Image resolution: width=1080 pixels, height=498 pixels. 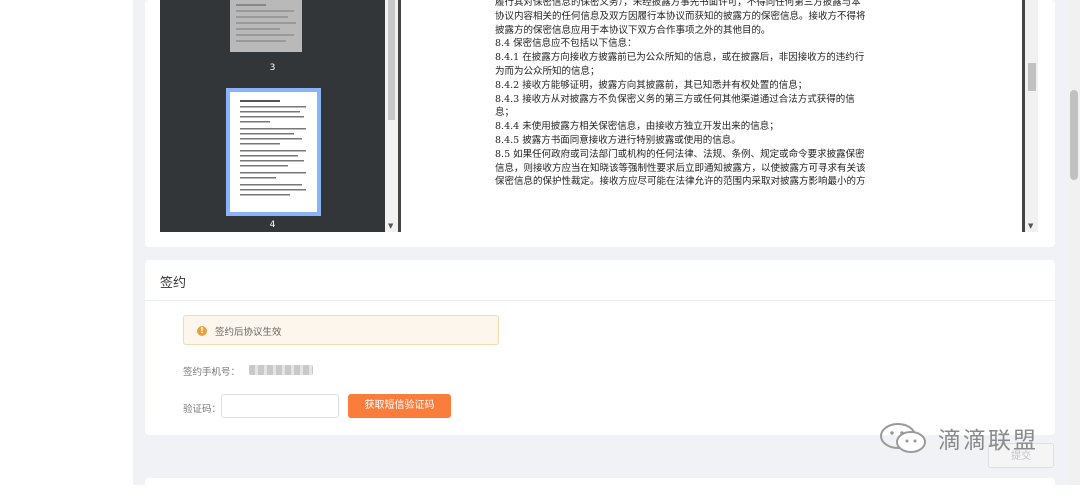 I want to click on thumbnail-4-lines, so click(x=273, y=148).